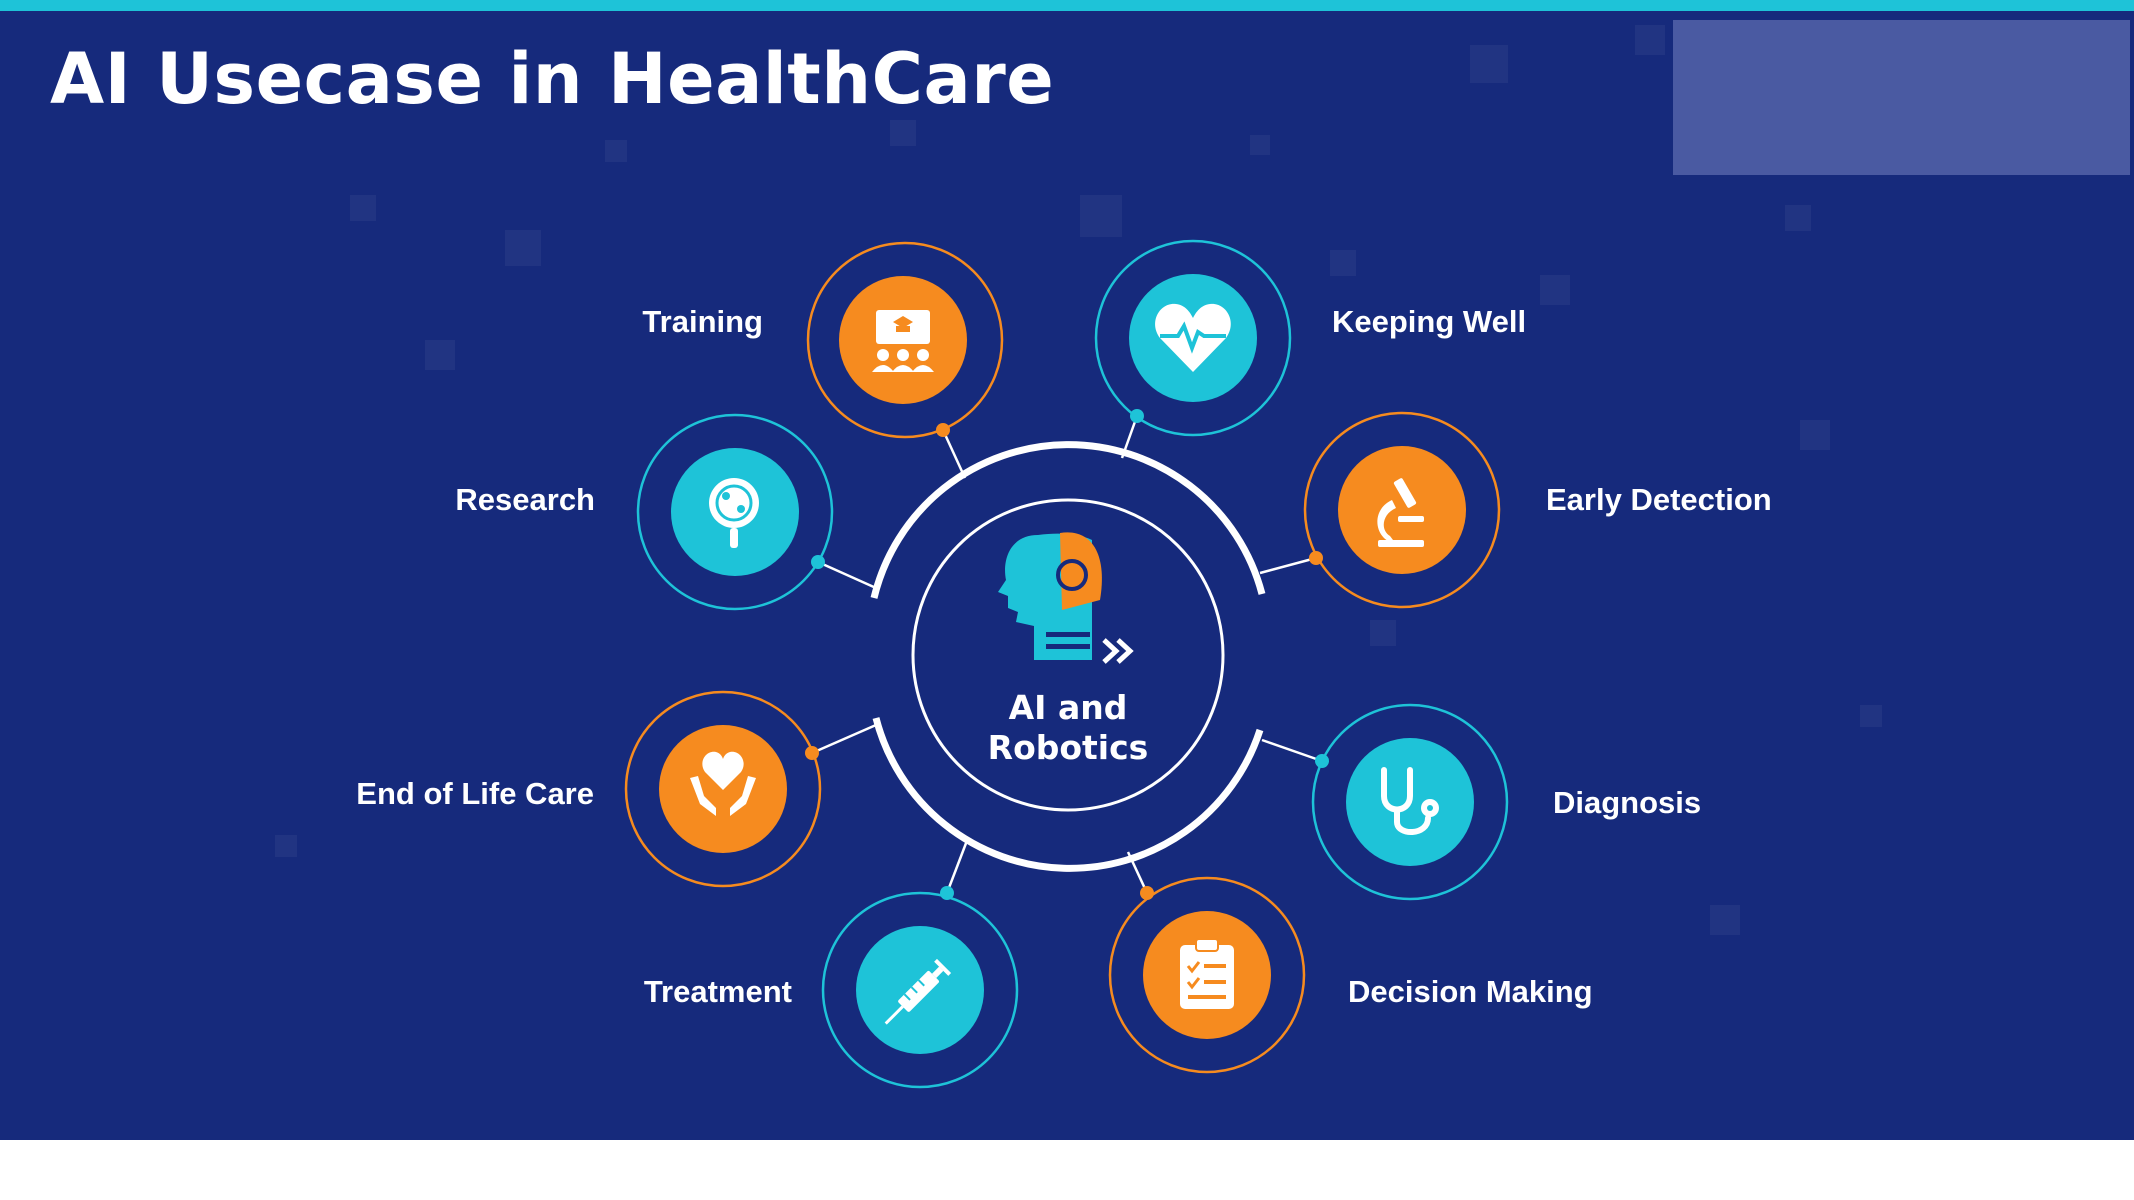 The width and height of the screenshot is (2134, 1200). I want to click on ai-robot-head-icon, so click(1066, 598).